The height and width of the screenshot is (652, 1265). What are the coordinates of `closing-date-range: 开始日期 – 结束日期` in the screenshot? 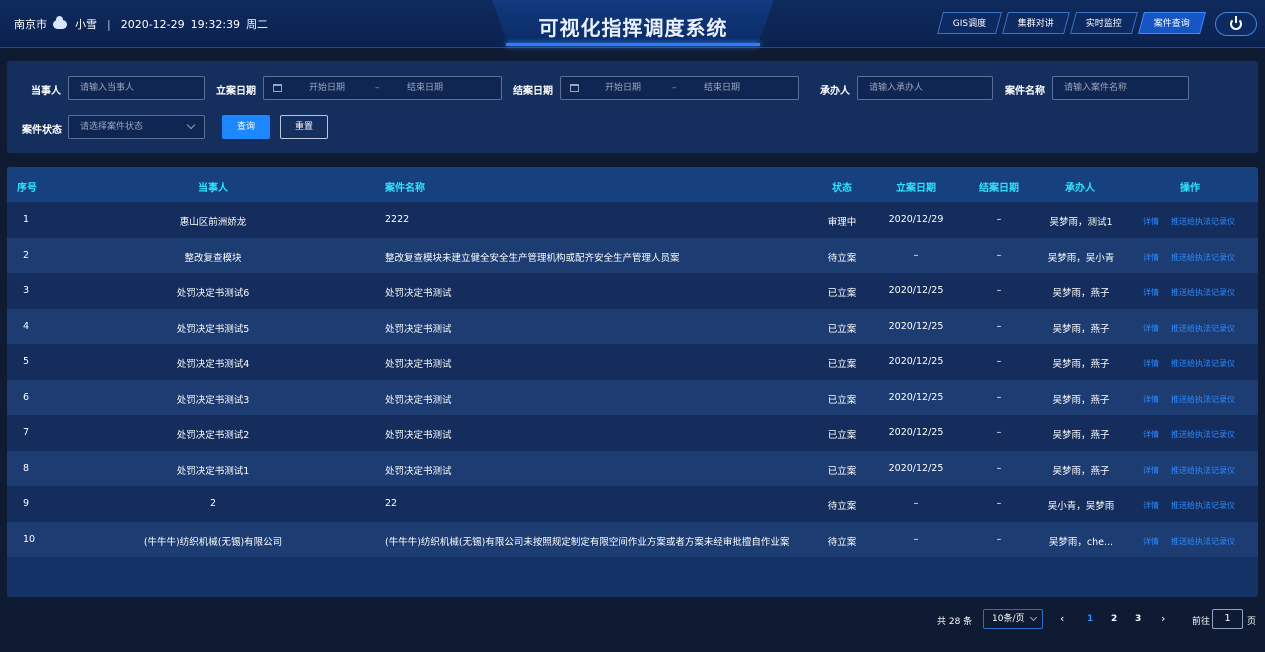 It's located at (679, 88).